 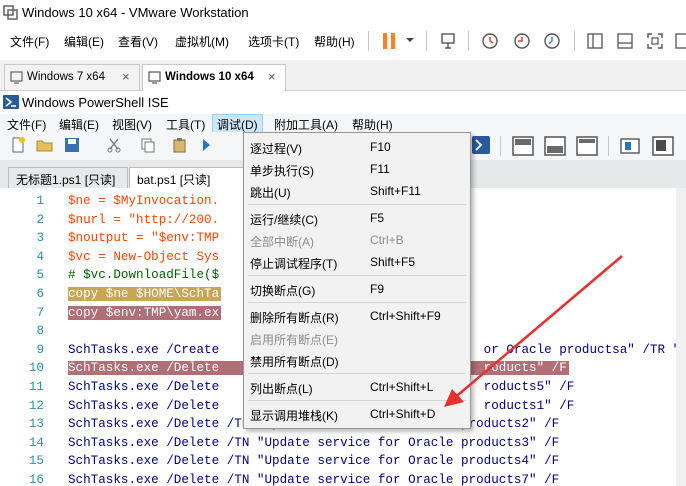 I want to click on line-number: 6, so click(x=40, y=294).